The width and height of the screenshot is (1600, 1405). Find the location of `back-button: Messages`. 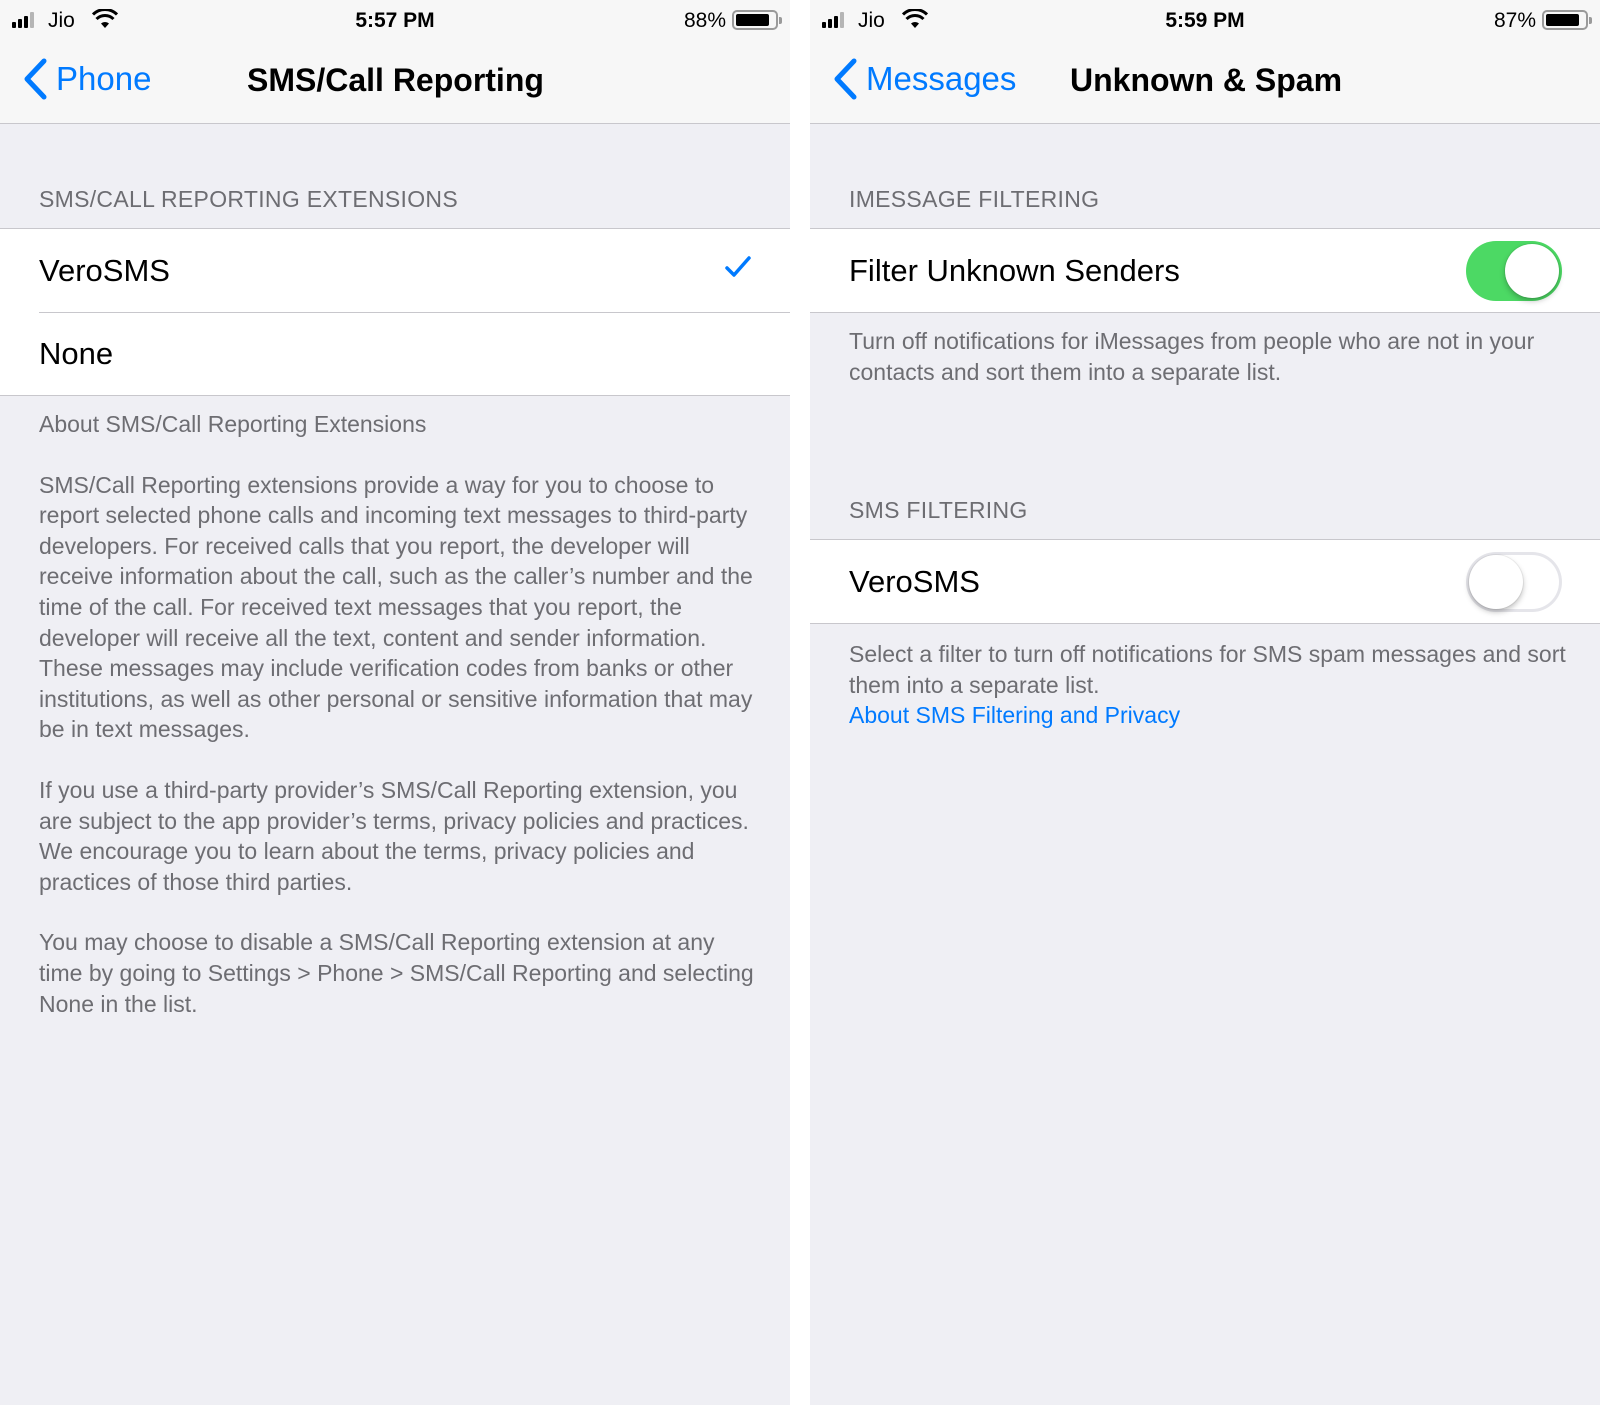

back-button: Messages is located at coordinates (924, 79).